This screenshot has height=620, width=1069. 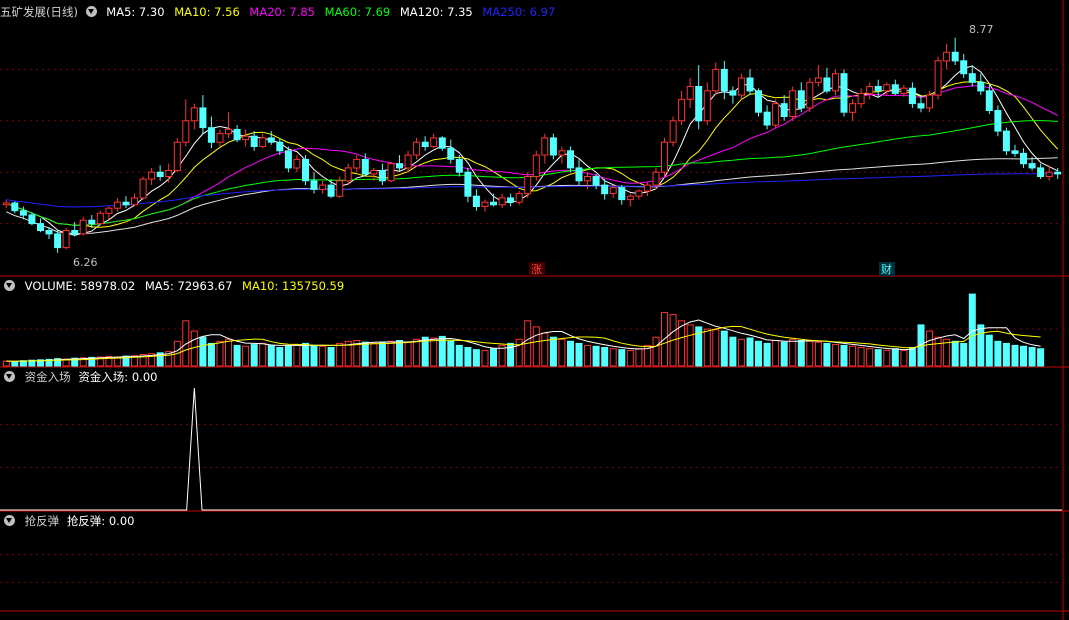 I want to click on cai-badge: 财, so click(x=886, y=269).